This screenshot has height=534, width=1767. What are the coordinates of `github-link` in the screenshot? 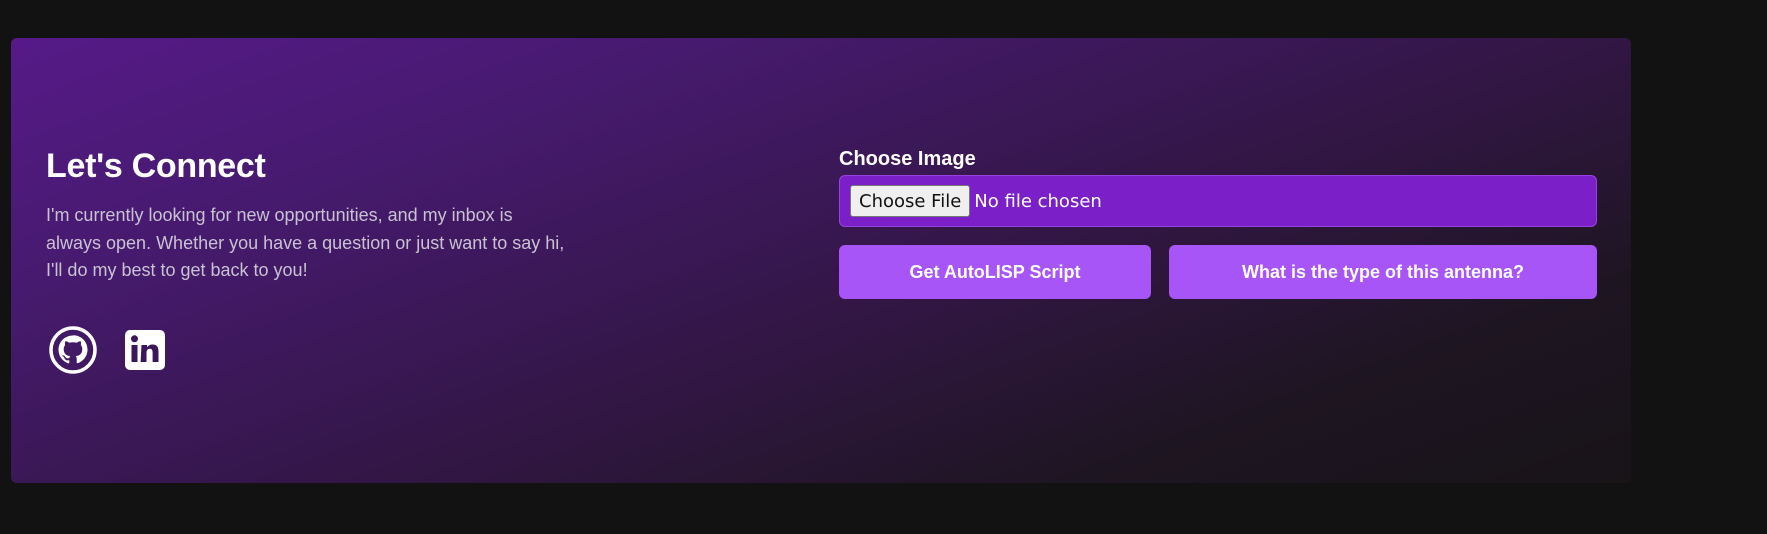 It's located at (73, 350).